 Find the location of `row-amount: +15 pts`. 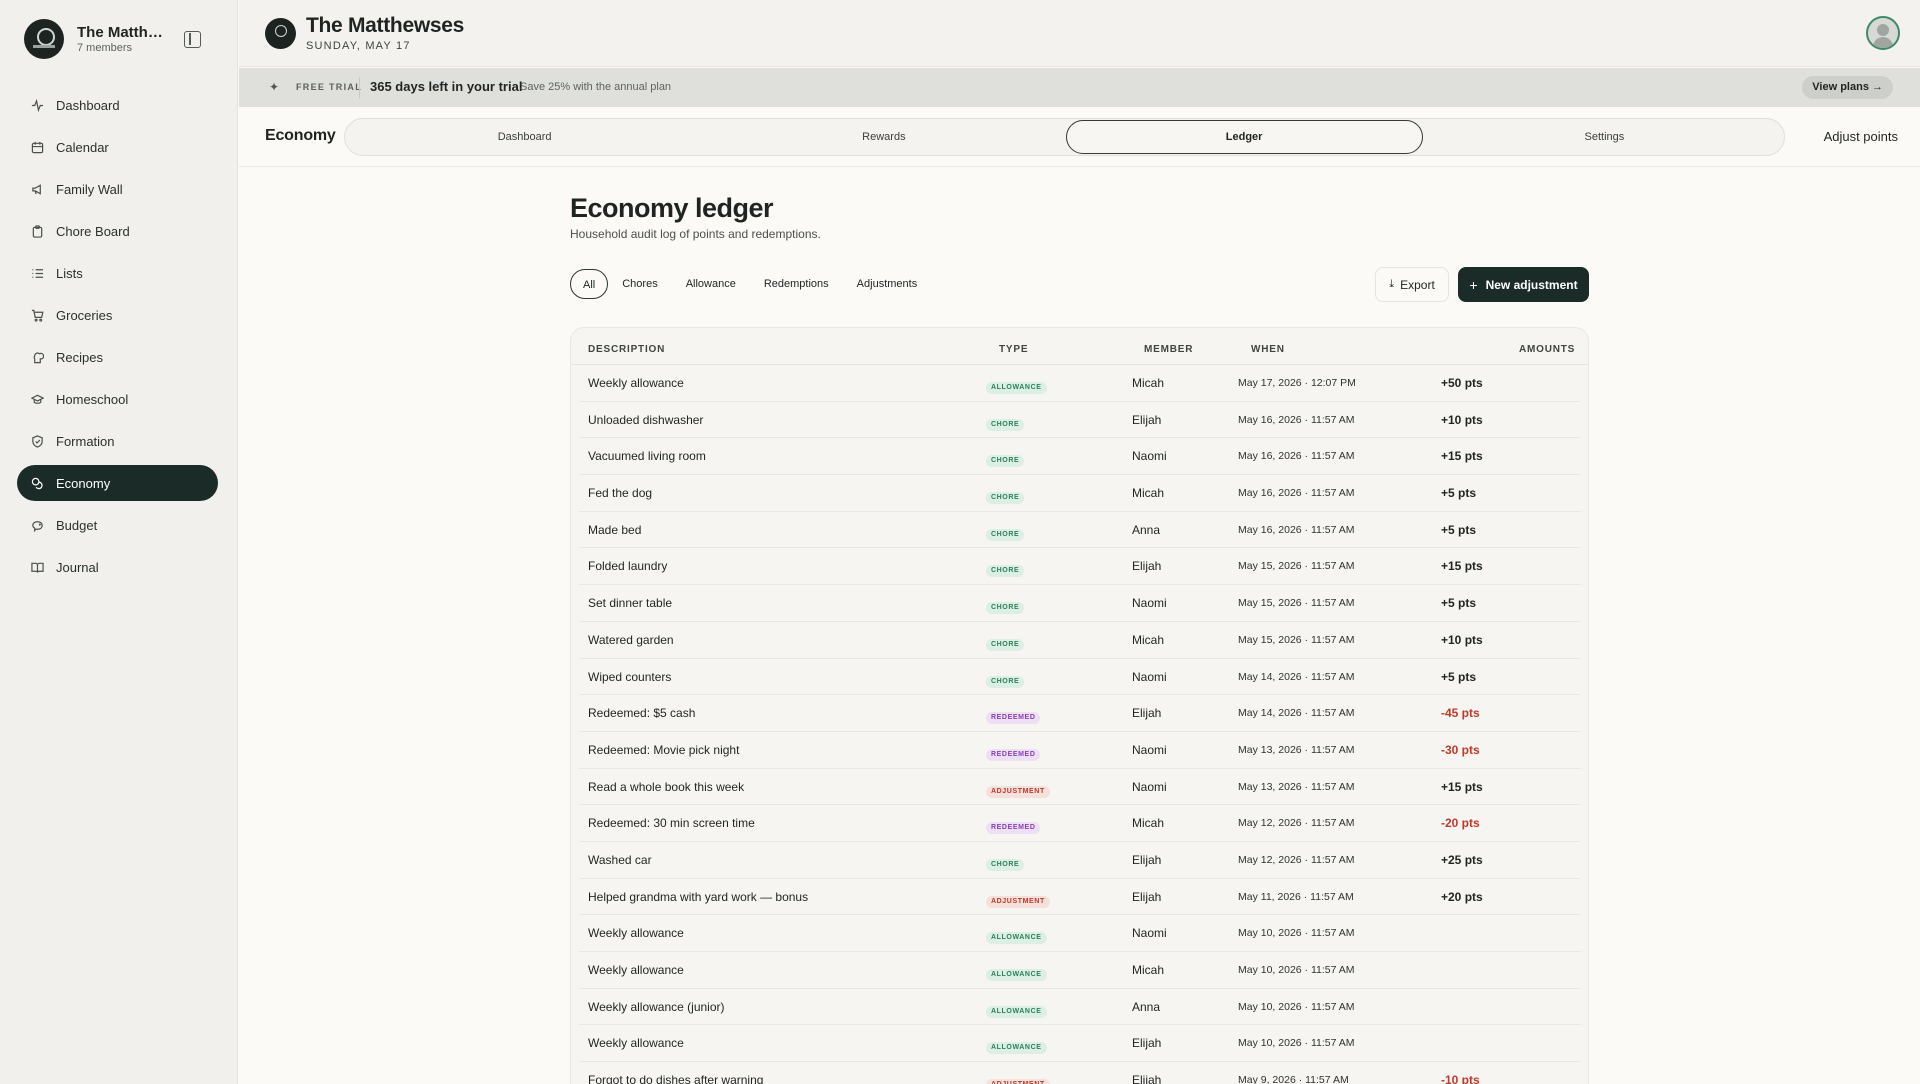

row-amount: +15 pts is located at coordinates (1462, 786).